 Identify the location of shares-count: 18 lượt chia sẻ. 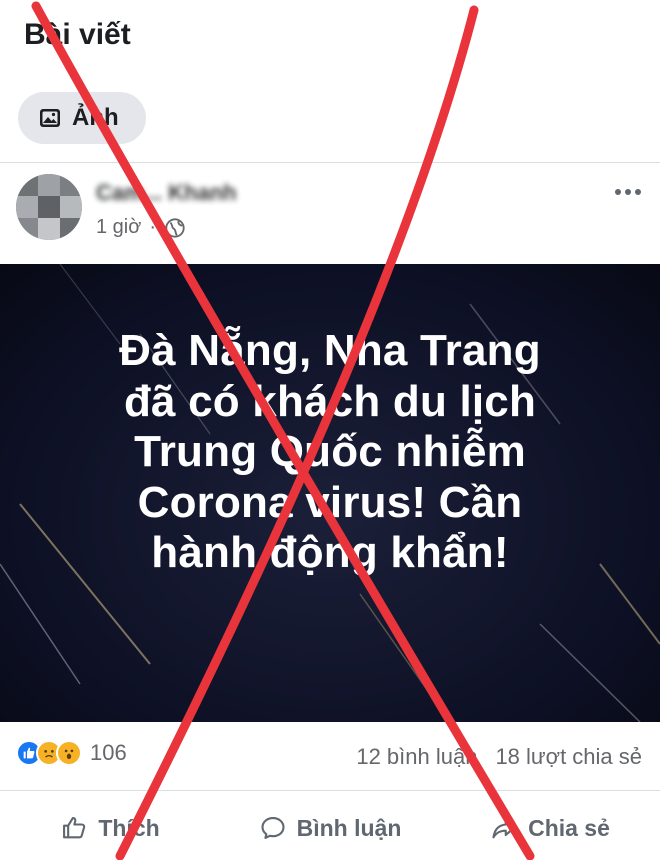
(568, 757).